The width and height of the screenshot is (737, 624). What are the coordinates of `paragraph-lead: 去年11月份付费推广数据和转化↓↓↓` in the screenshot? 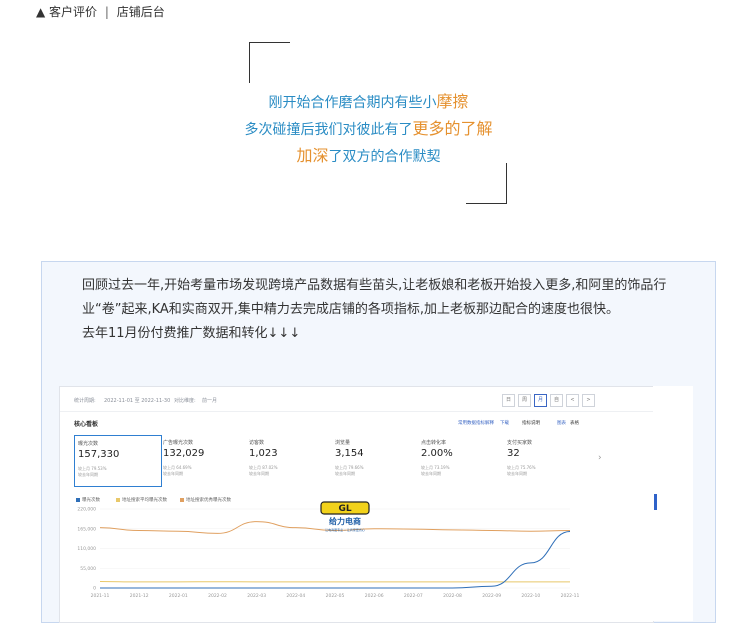 It's located at (191, 333).